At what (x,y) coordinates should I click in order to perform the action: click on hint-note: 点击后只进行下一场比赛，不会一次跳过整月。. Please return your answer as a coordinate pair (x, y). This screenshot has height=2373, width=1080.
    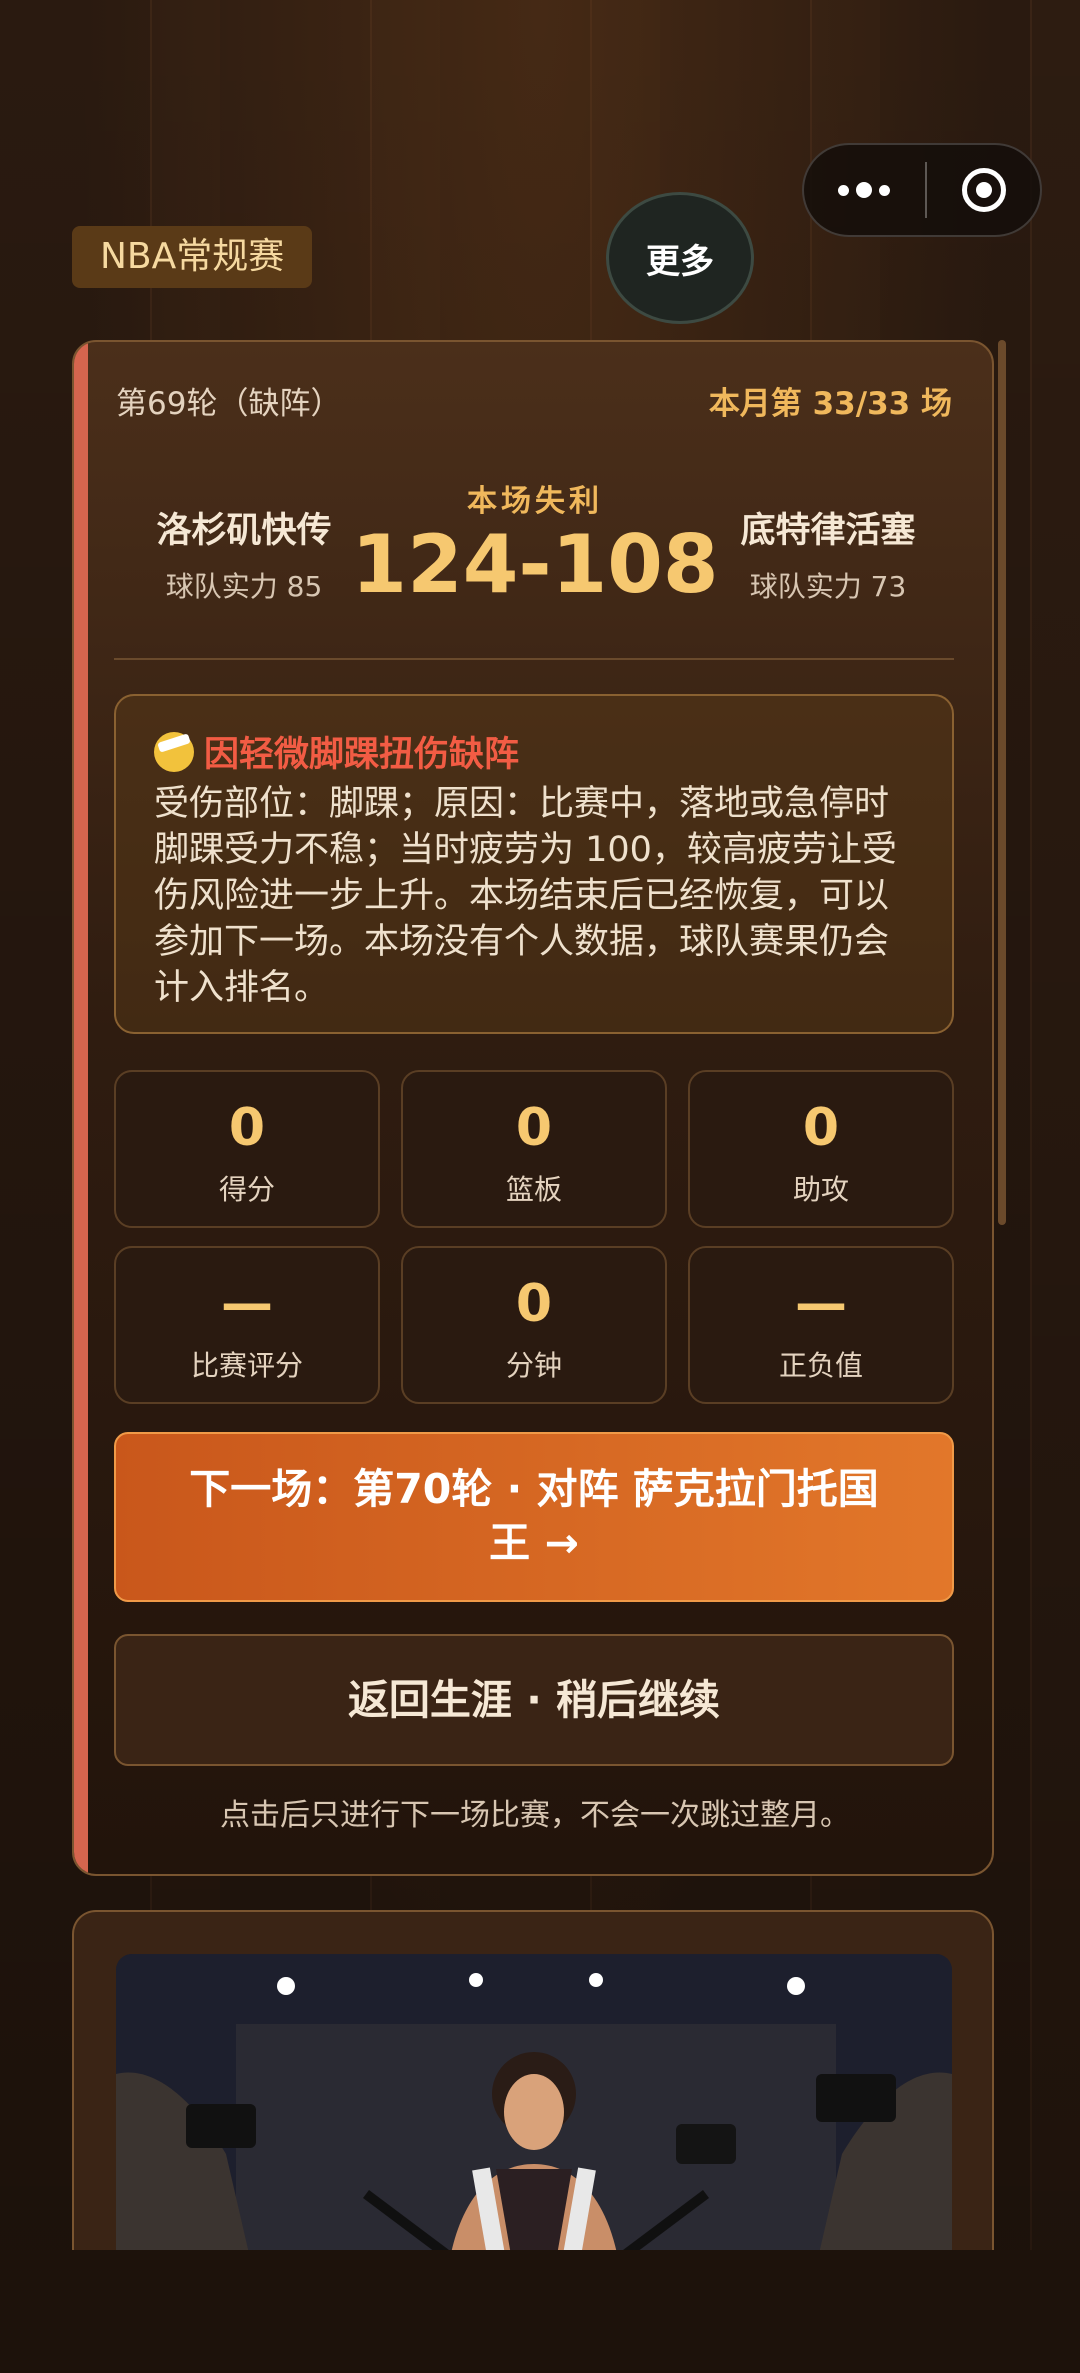
    Looking at the image, I should click on (535, 1815).